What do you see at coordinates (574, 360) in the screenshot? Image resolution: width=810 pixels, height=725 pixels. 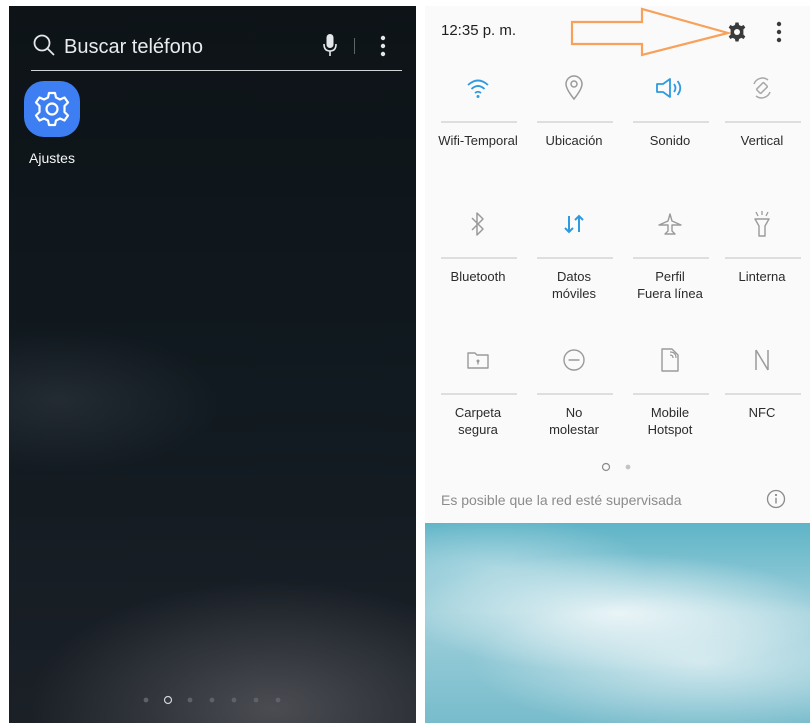 I see `do-not-disturb-icon` at bounding box center [574, 360].